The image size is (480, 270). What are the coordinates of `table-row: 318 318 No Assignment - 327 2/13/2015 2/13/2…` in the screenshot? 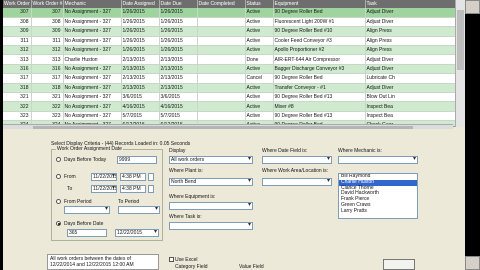 It's located at (234, 88).